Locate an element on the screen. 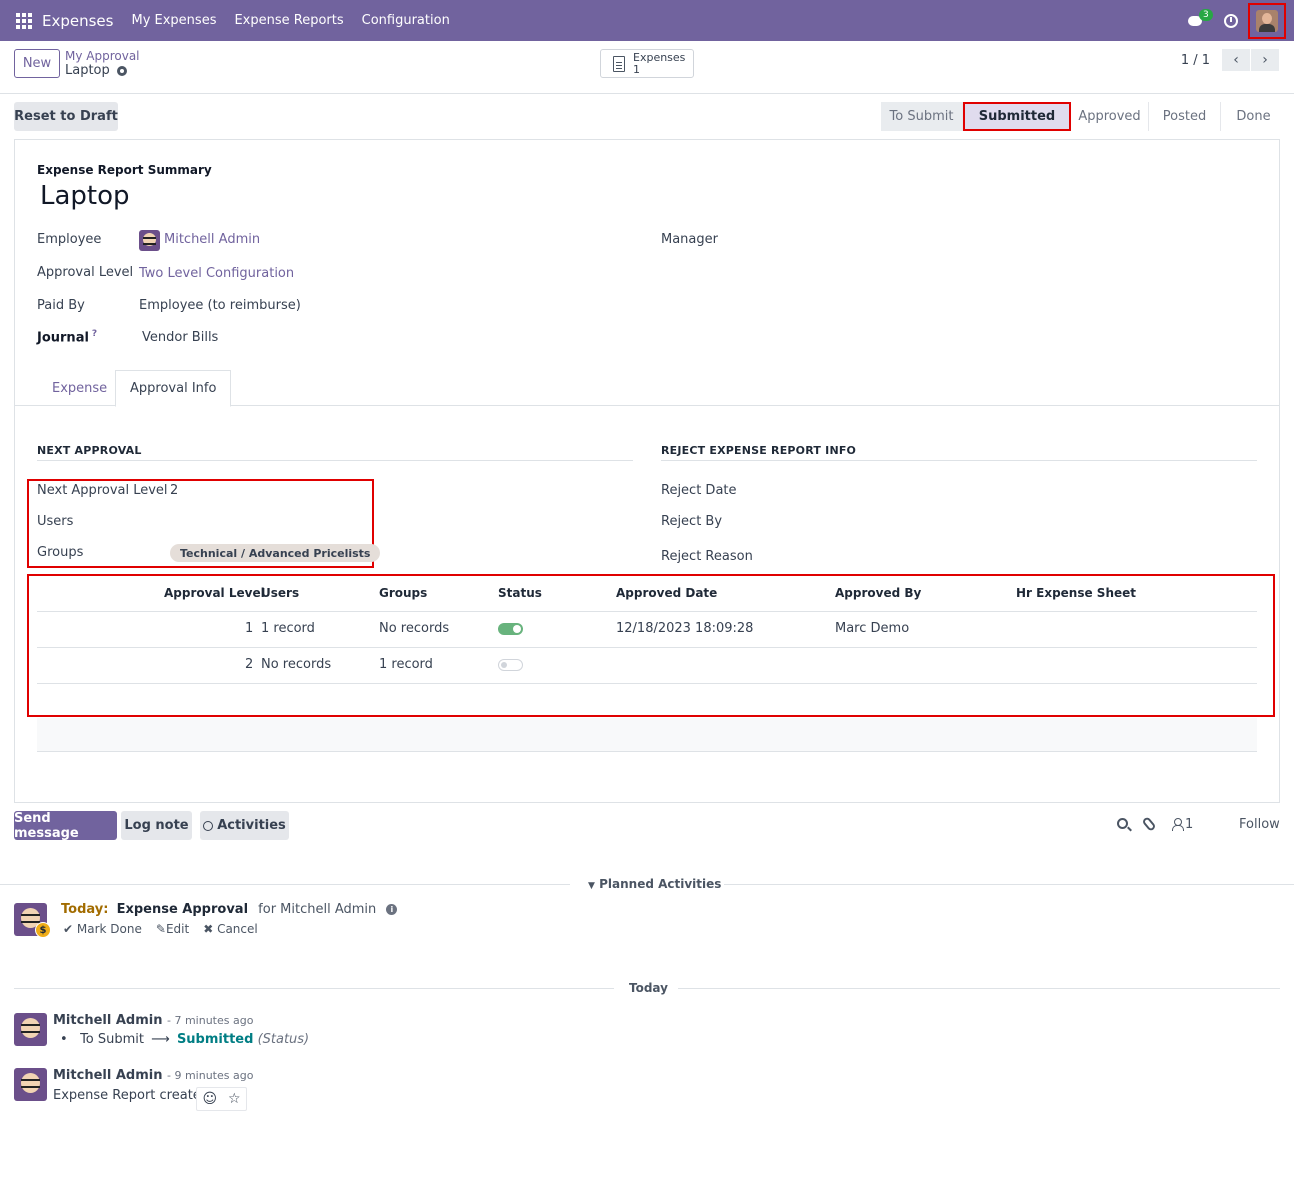 The width and height of the screenshot is (1294, 1178). message-time: - 9 minutes ago is located at coordinates (210, 1075).